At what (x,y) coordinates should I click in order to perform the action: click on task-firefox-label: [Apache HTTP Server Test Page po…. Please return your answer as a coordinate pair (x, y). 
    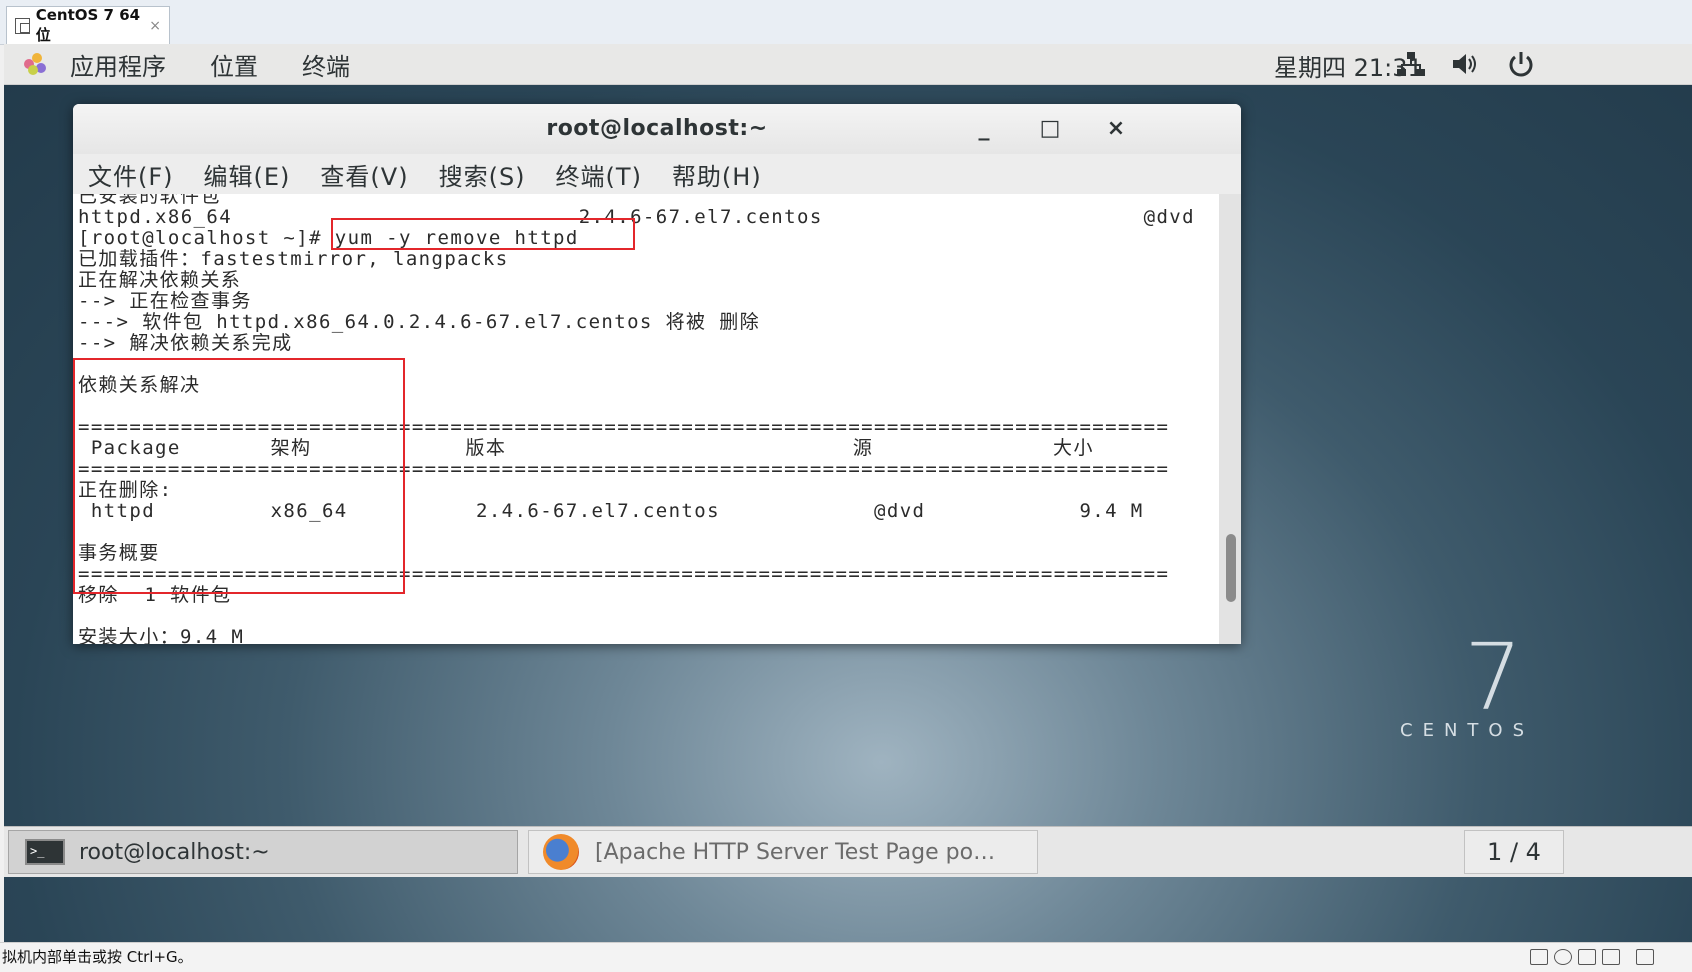
    Looking at the image, I should click on (795, 852).